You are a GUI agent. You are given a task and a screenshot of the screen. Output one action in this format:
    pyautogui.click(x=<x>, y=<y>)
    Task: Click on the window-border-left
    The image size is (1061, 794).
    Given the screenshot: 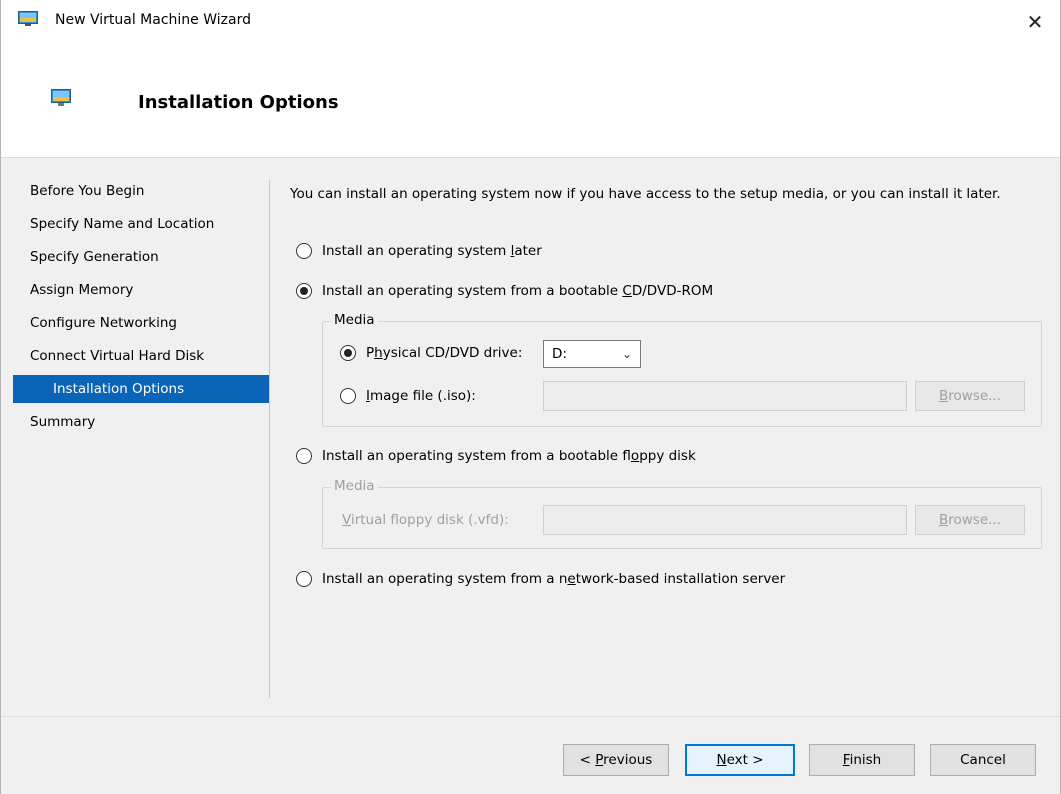 What is the action you would take?
    pyautogui.click(x=0, y=419)
    